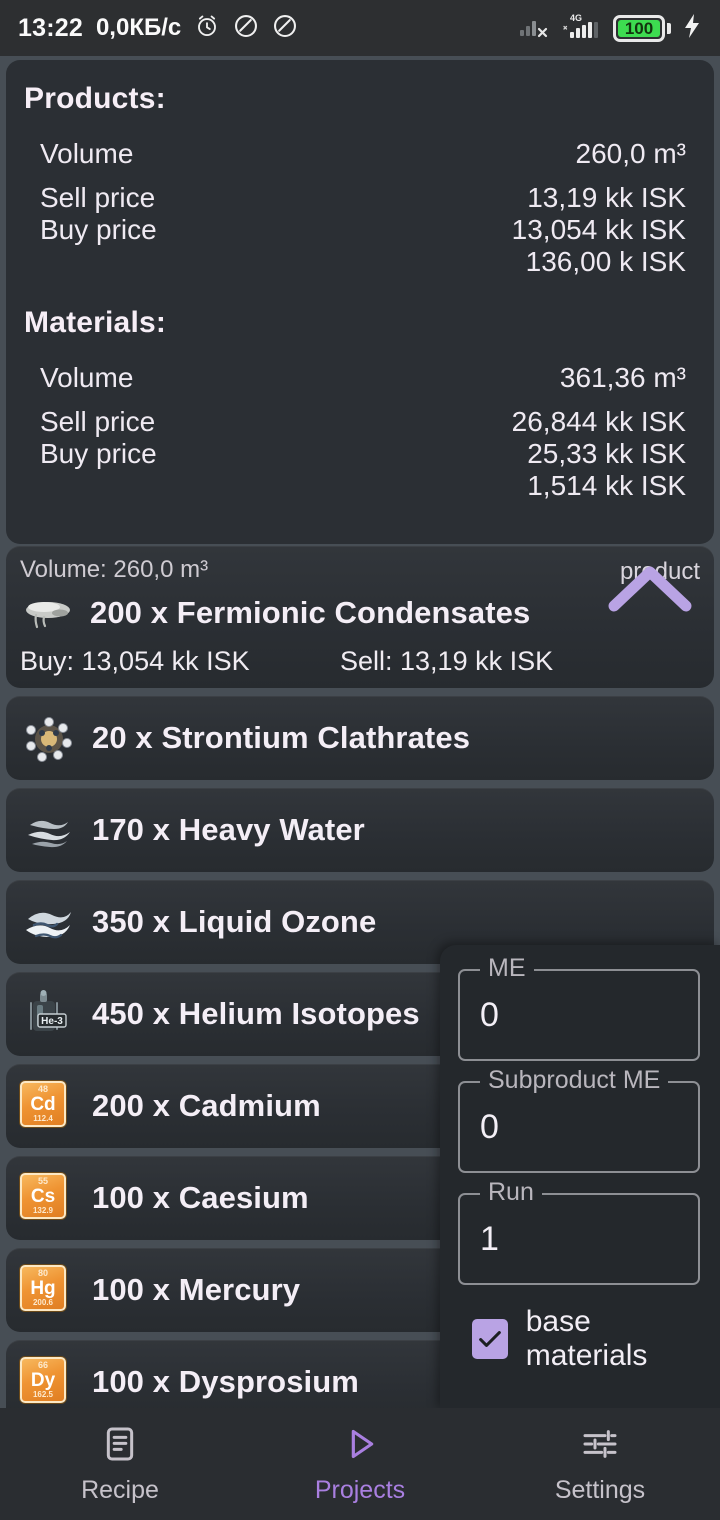 This screenshot has width=720, height=1520. I want to click on mercury-element-icon: 80 Hg 200.6, so click(49, 1290).